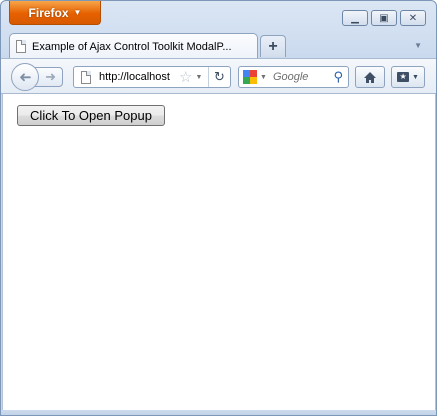 This screenshot has height=417, width=439. What do you see at coordinates (338, 77) in the screenshot?
I see `search-icon: ⚲` at bounding box center [338, 77].